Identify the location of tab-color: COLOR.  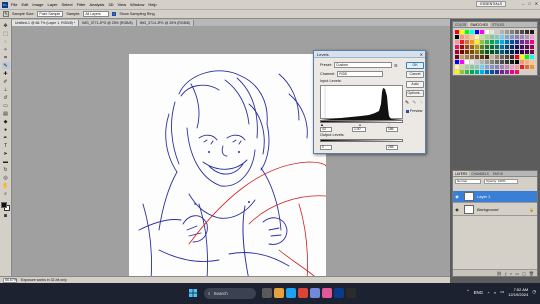
(460, 24).